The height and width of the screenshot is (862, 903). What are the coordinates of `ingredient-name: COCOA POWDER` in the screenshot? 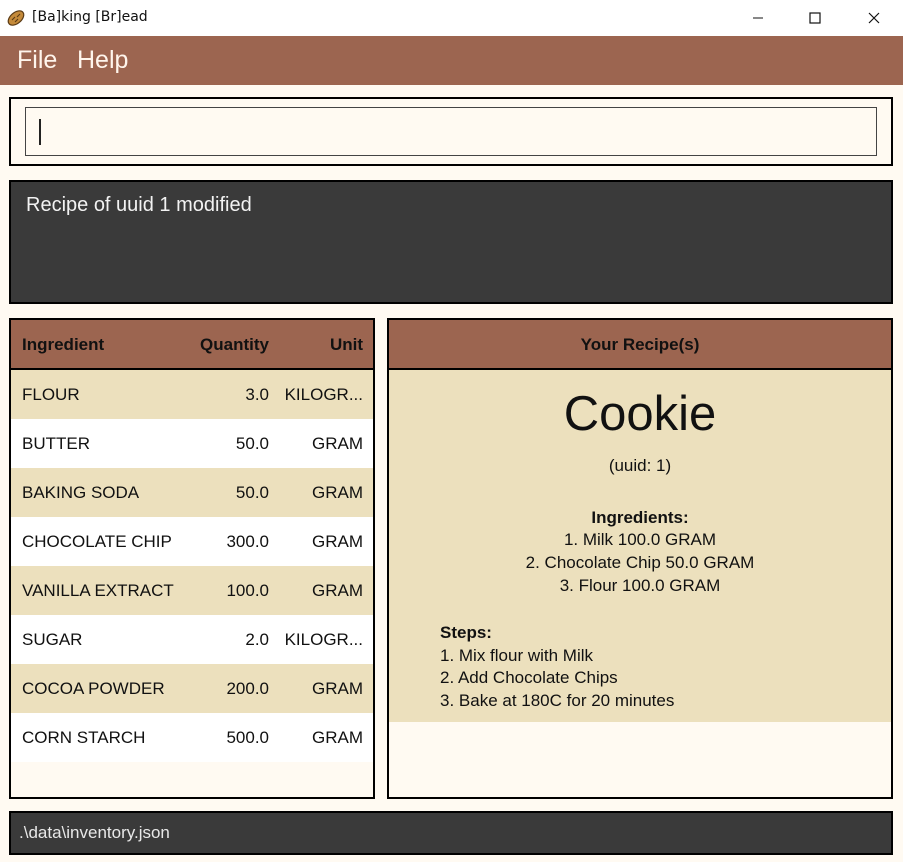 It's located at (93, 688).